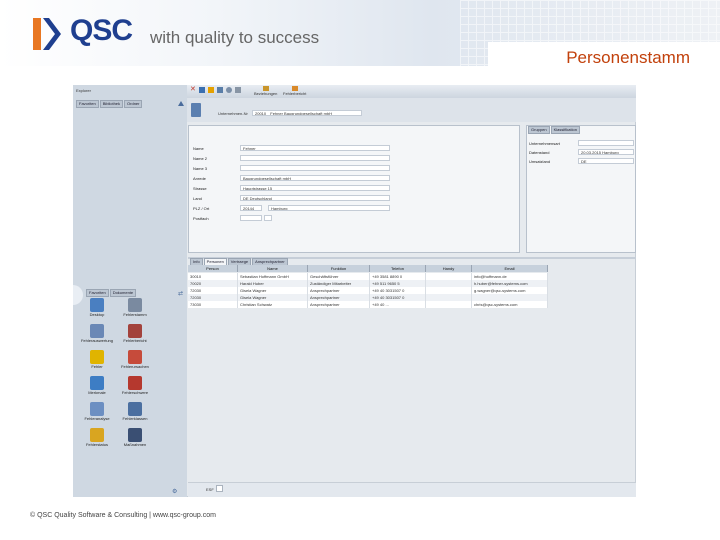 Image resolution: width=720 pixels, height=540 pixels. Describe the element at coordinates (111, 104) in the screenshot. I see `left-tab: Bibliothek` at that location.